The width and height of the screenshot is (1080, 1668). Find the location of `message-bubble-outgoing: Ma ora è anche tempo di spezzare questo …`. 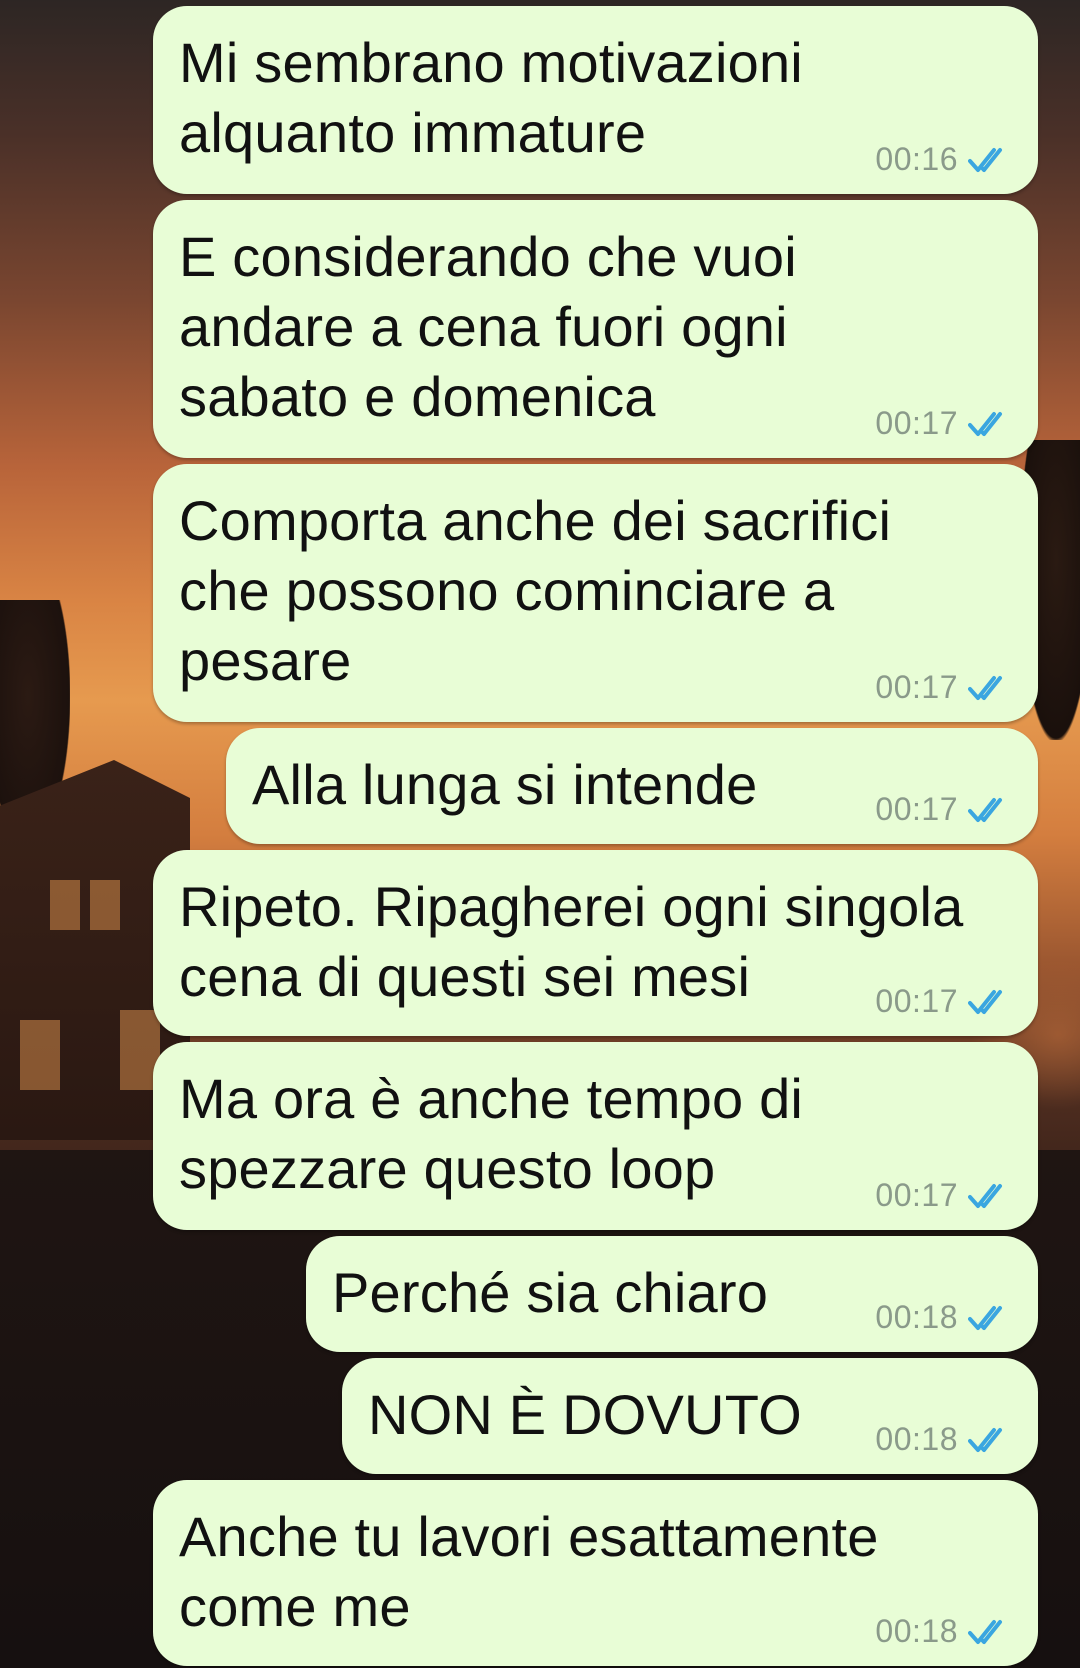

message-bubble-outgoing: Ma ora è anche tempo di spezzare questo … is located at coordinates (595, 1136).